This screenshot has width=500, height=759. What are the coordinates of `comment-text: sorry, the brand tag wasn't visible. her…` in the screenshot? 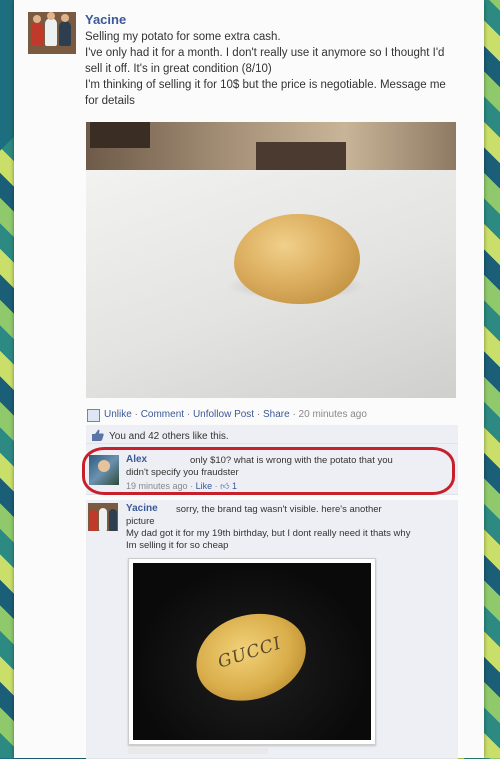 It's located at (279, 509).